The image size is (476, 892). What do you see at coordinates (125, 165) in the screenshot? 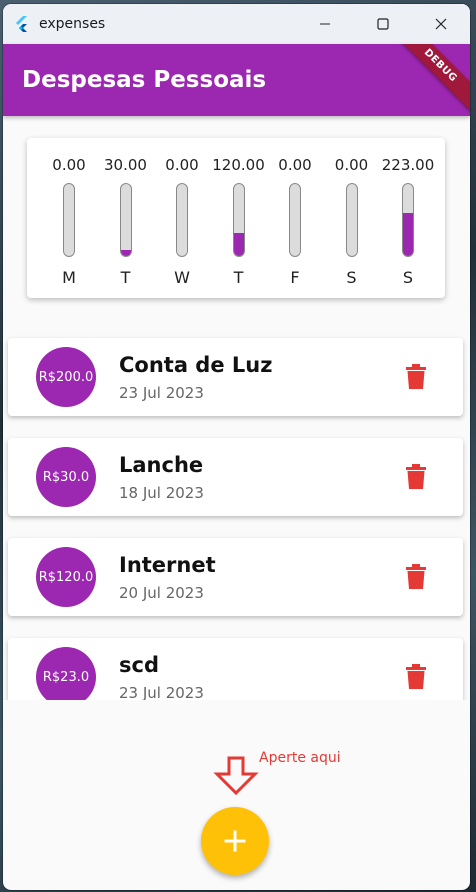
I see `chart-bar-value-label: 30.00` at bounding box center [125, 165].